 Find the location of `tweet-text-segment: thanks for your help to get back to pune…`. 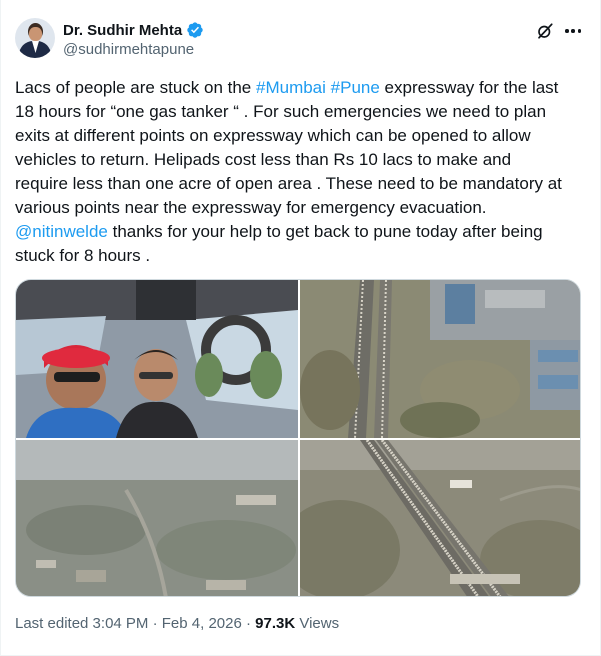

tweet-text-segment: thanks for your help to get back to pune… is located at coordinates (325, 231).